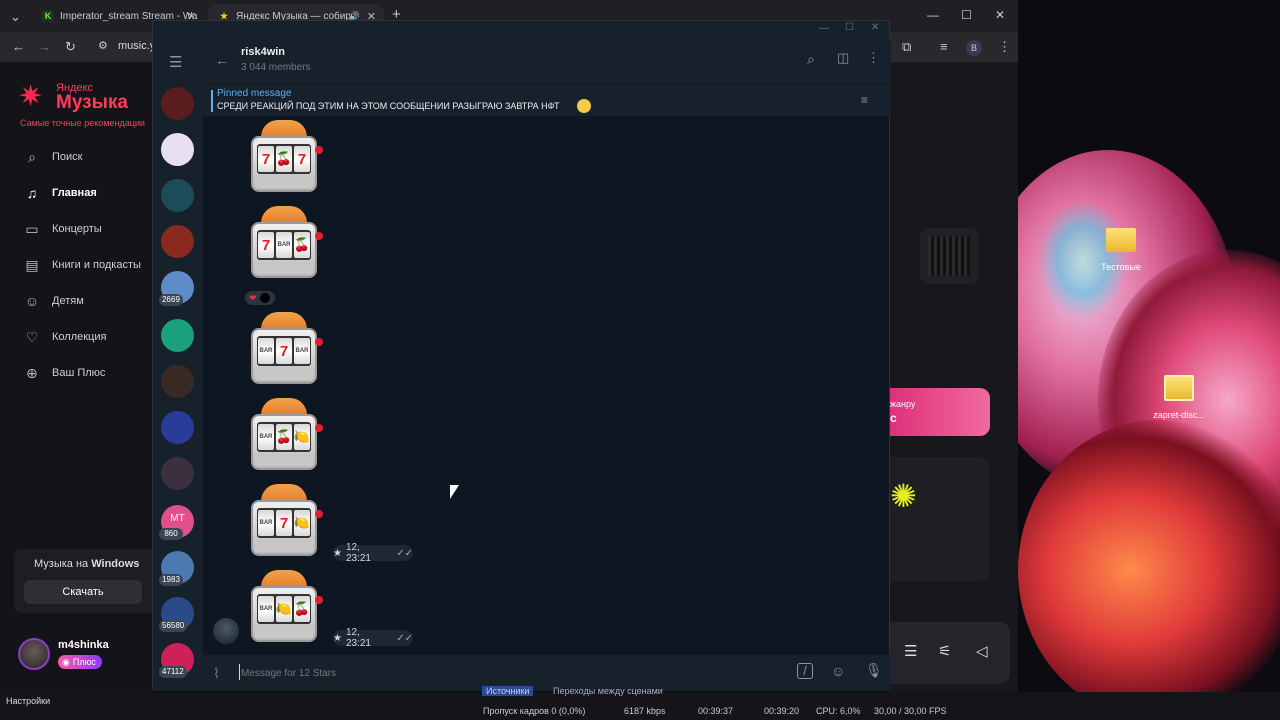 Image resolution: width=1280 pixels, height=720 pixels. What do you see at coordinates (136, 46) in the screenshot?
I see `address-bar: music.y` at bounding box center [136, 46].